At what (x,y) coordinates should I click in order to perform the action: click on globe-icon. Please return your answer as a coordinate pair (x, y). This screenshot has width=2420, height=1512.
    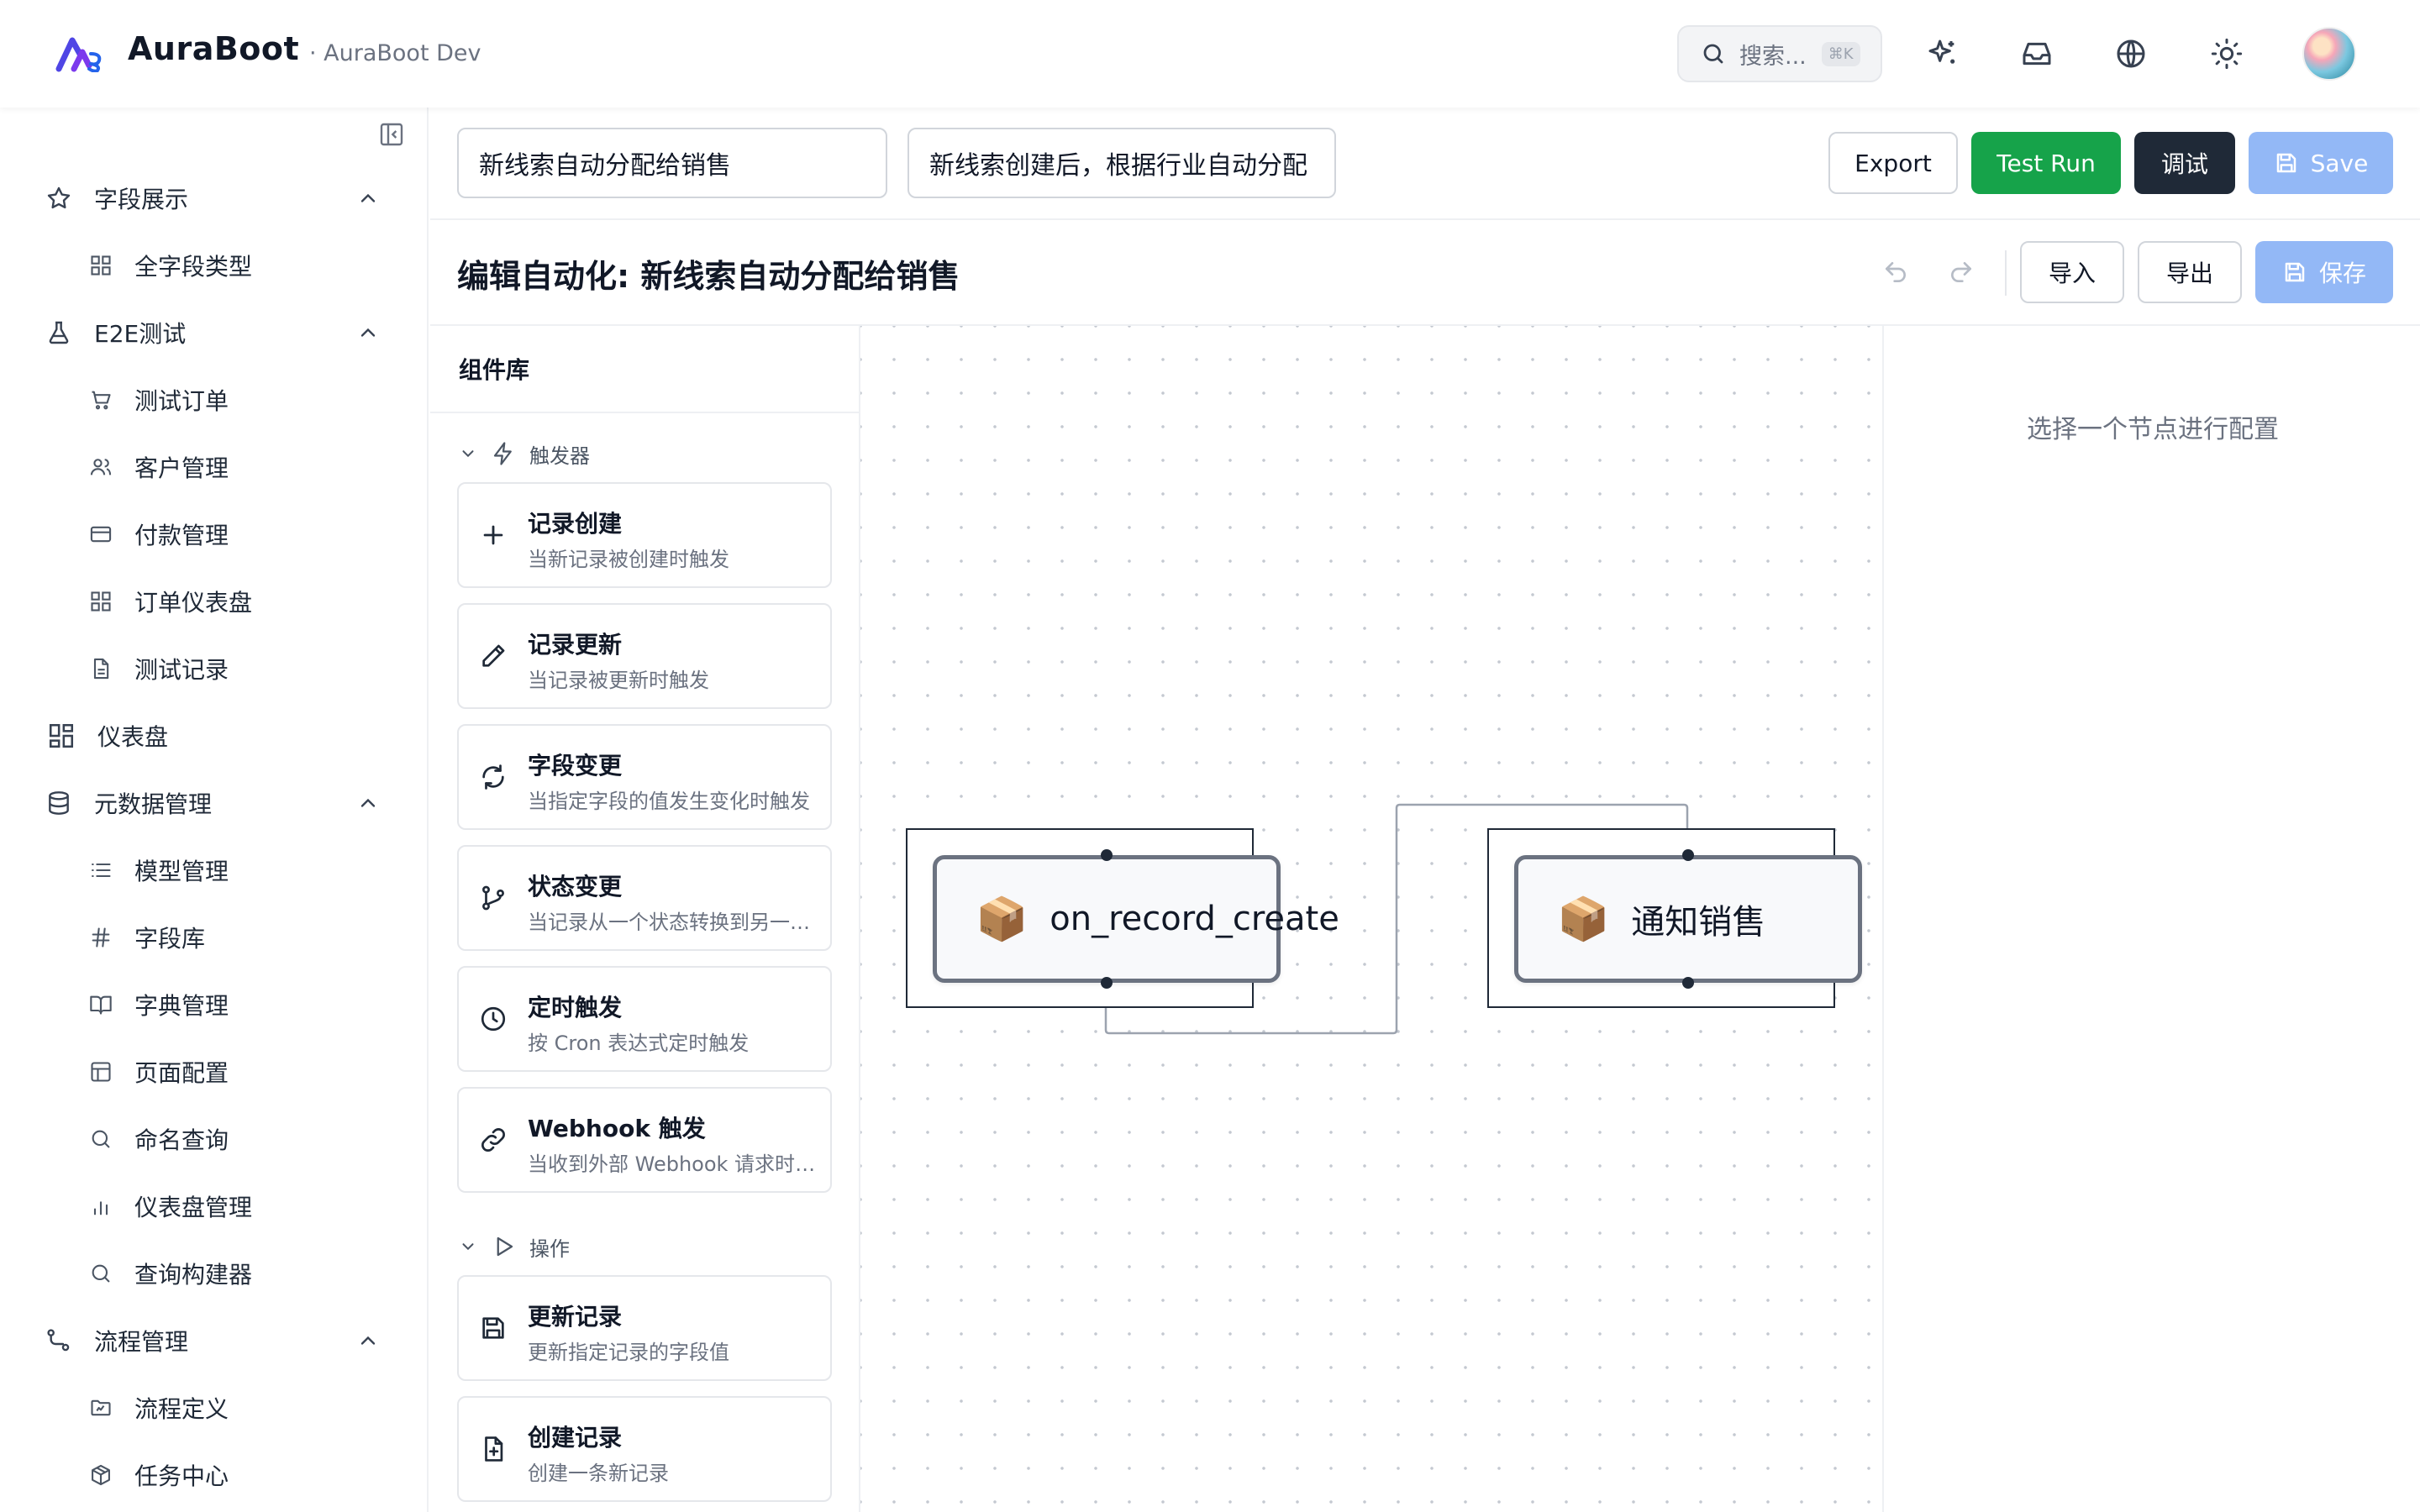
    Looking at the image, I should click on (2131, 54).